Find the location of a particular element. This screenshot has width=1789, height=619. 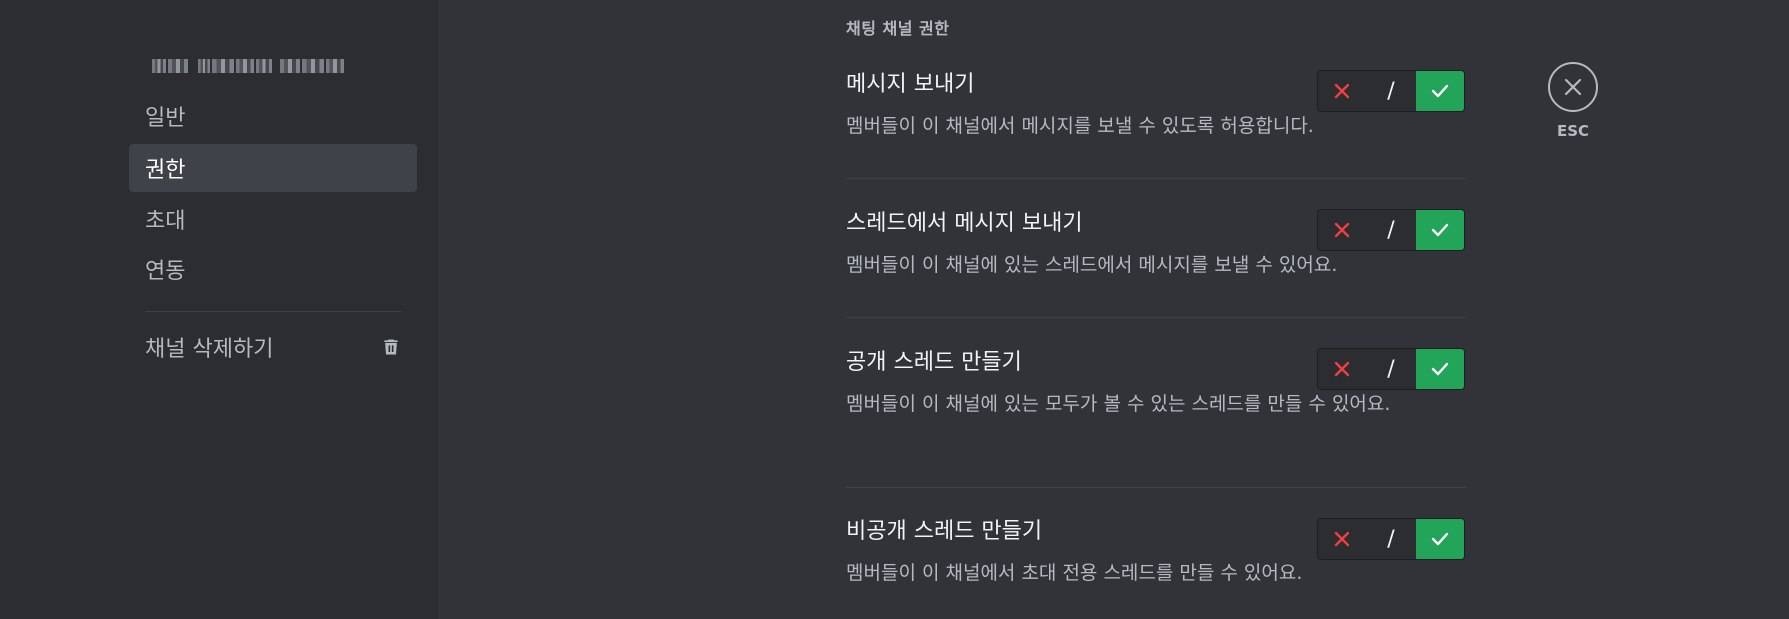

sidebar-item-label: 초대 is located at coordinates (165, 221).